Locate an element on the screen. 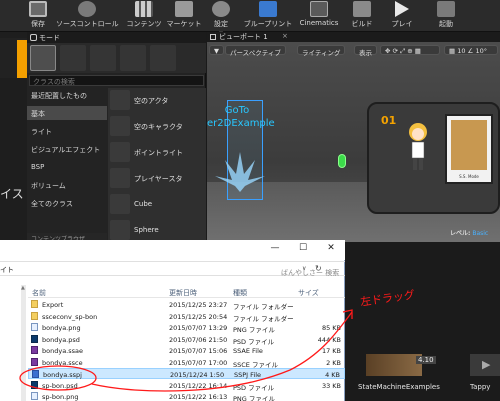 The height and width of the screenshot is (401, 500). settings-button: 設定 ▼ is located at coordinates (221, 19).